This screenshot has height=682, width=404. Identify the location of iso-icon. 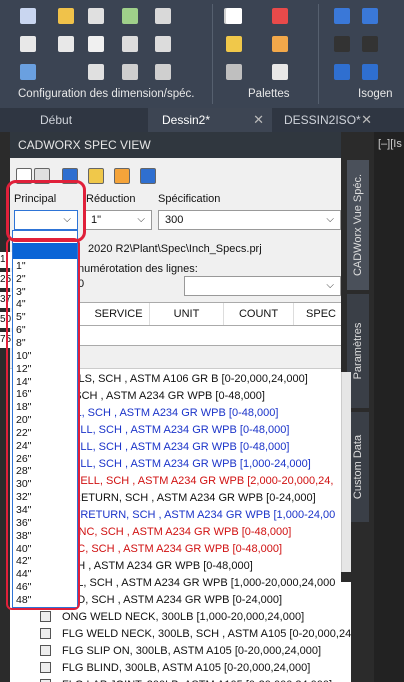
(342, 16).